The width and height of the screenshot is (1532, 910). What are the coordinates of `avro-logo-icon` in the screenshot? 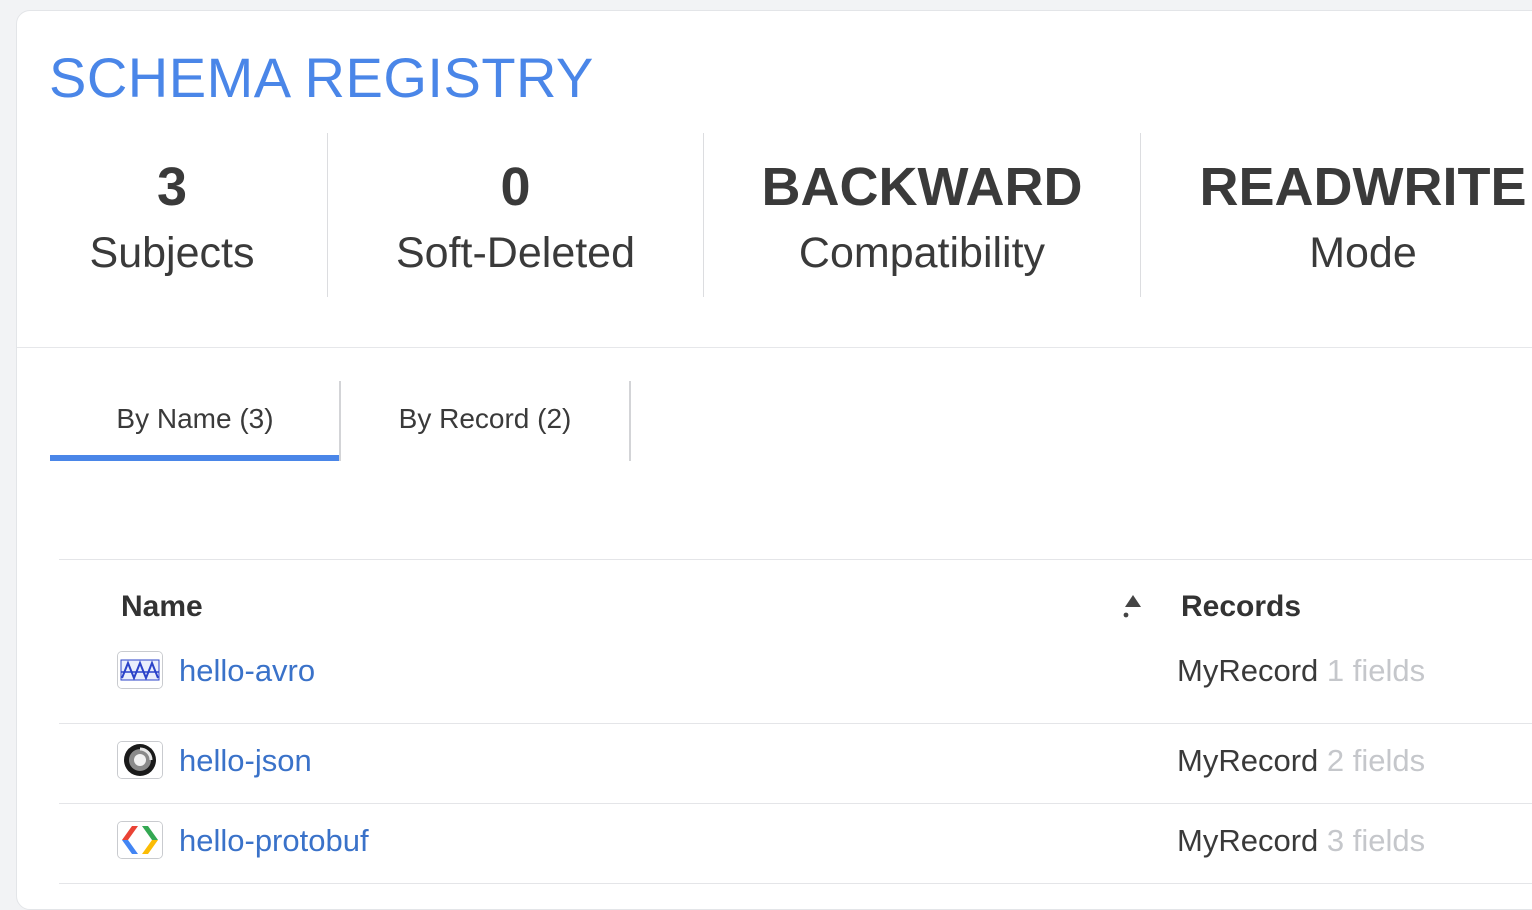 It's located at (140, 670).